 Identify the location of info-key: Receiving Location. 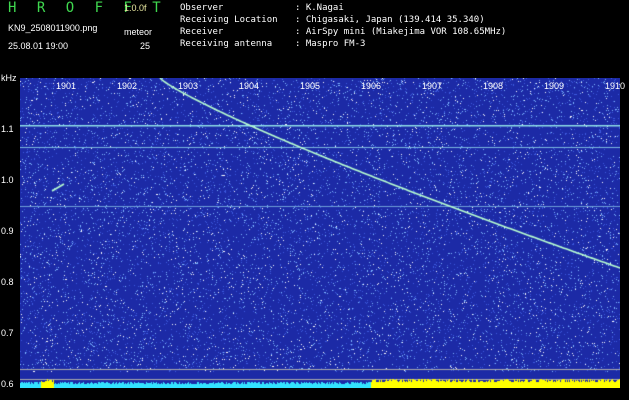
(229, 20).